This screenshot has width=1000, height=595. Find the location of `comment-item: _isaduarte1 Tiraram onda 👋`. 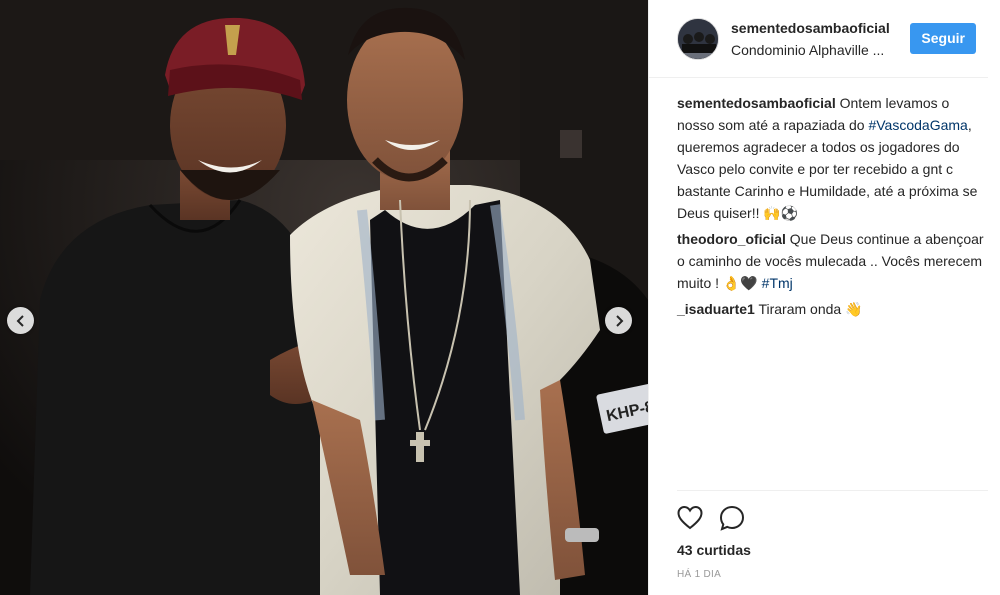

comment-item: _isaduarte1 Tiraram onda 👋 is located at coordinates (832, 309).